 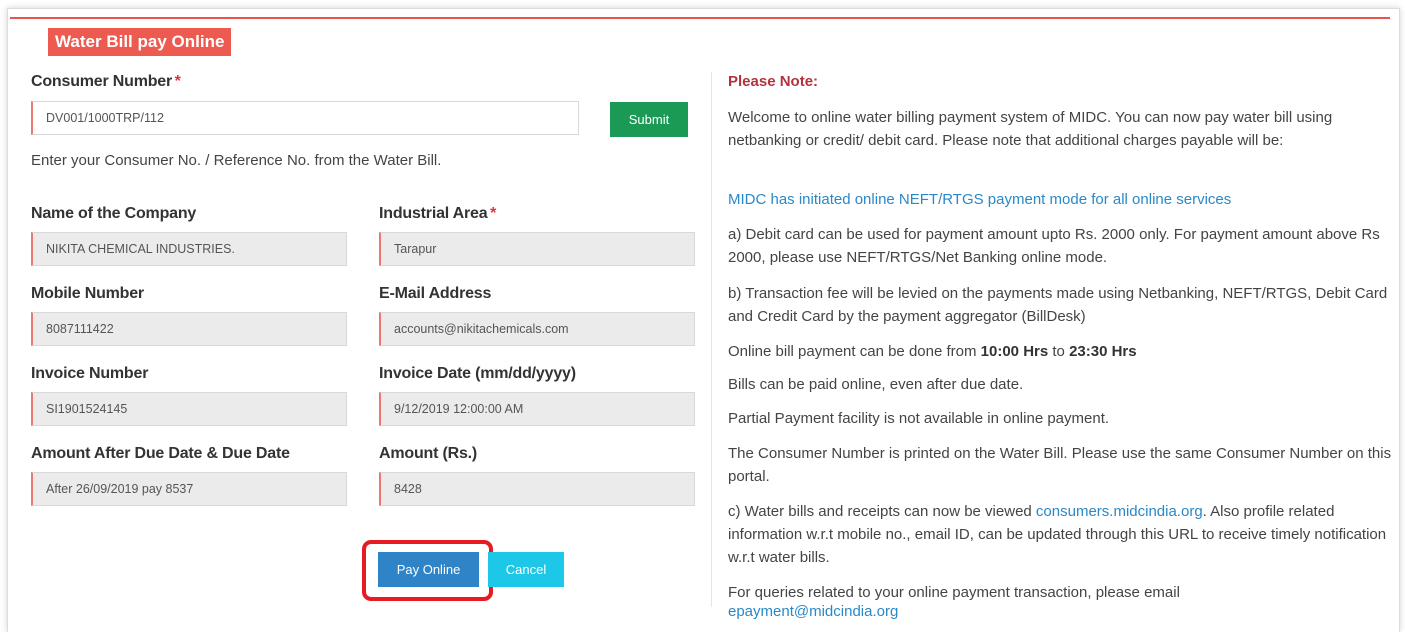 I want to click on company-name-field: NIKITA CHEMICAL INDUSTRIES., so click(x=189, y=249).